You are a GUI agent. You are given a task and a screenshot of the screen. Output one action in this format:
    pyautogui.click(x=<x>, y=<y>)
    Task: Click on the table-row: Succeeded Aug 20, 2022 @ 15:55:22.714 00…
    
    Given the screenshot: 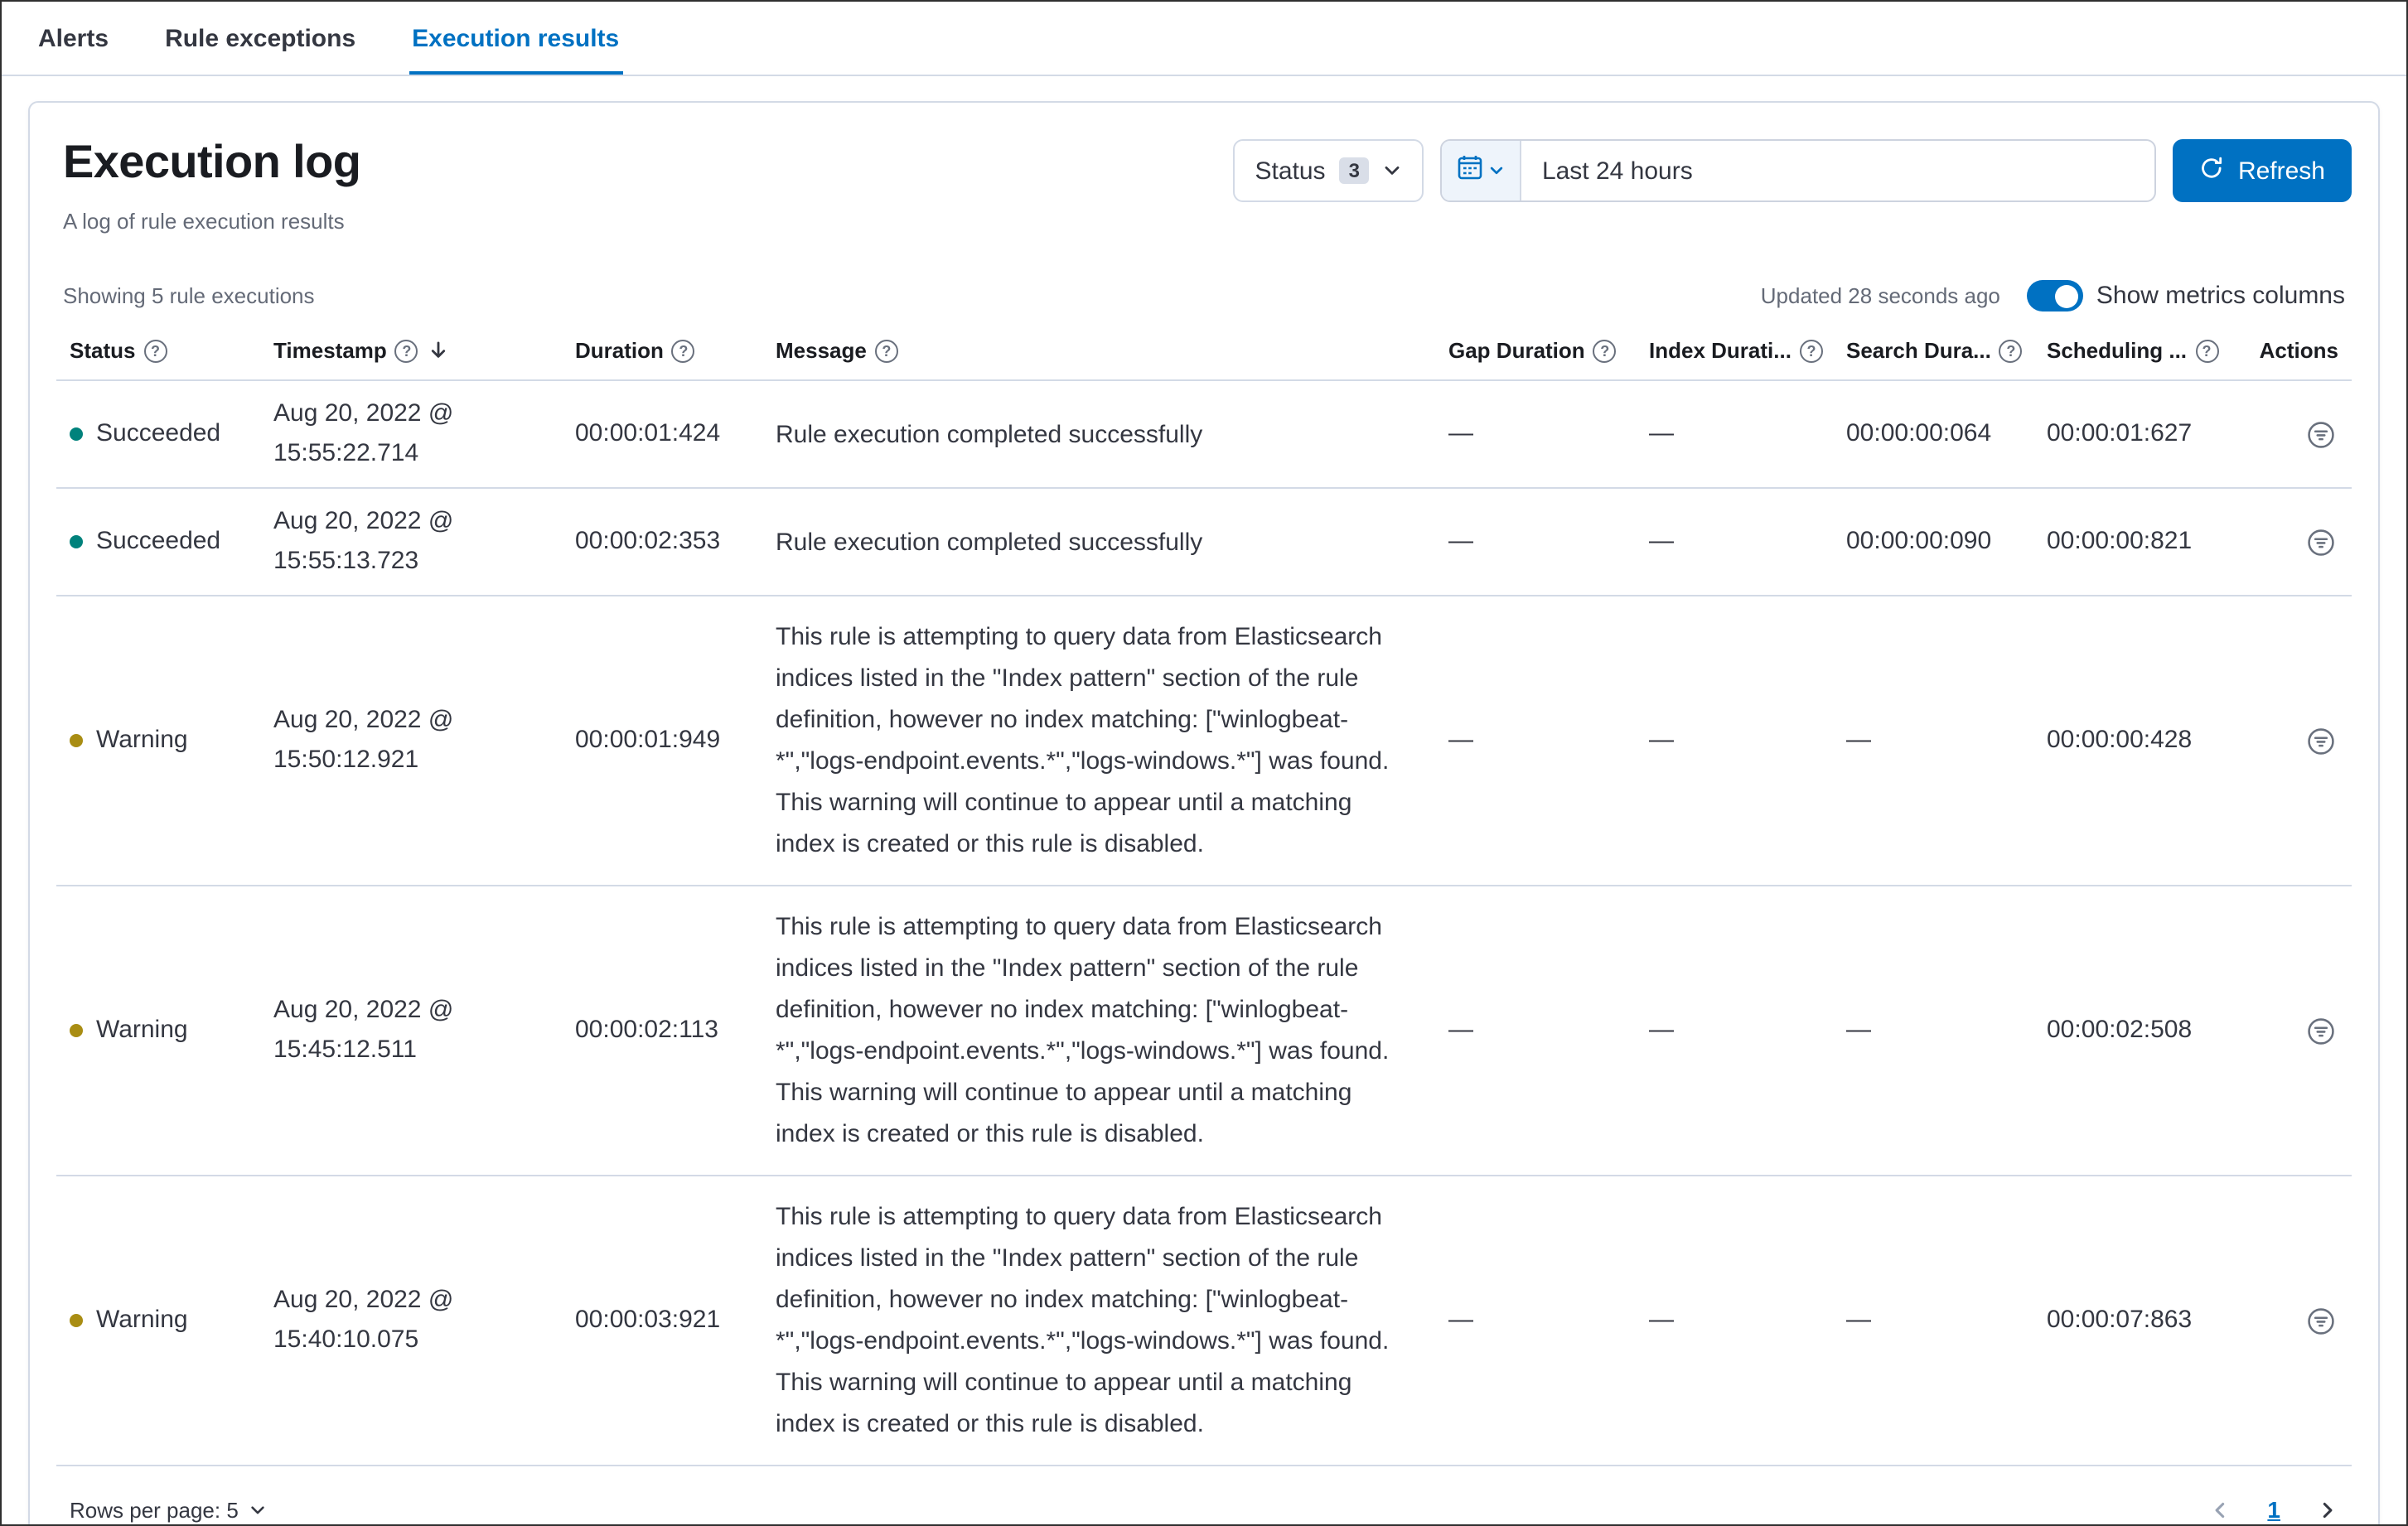 What is the action you would take?
    pyautogui.click(x=1204, y=435)
    